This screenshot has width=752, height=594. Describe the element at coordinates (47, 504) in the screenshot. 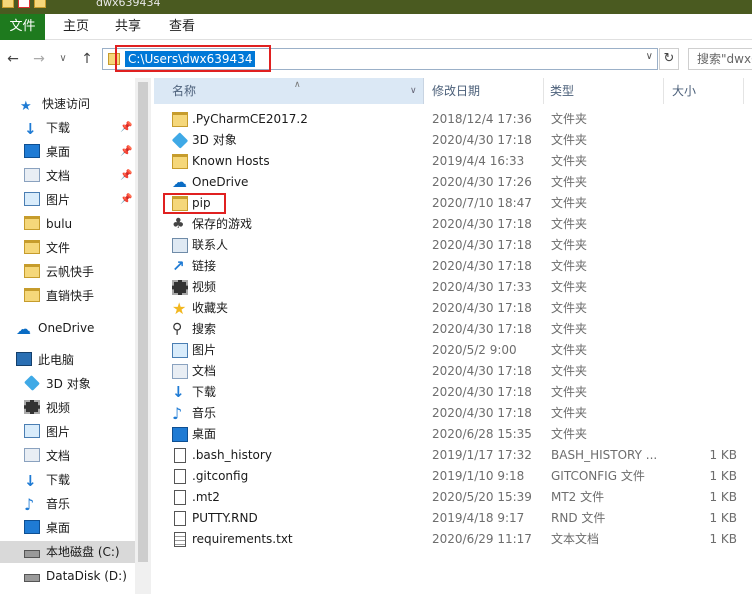

I see `sidebar-item-music: ♪ 音乐` at that location.